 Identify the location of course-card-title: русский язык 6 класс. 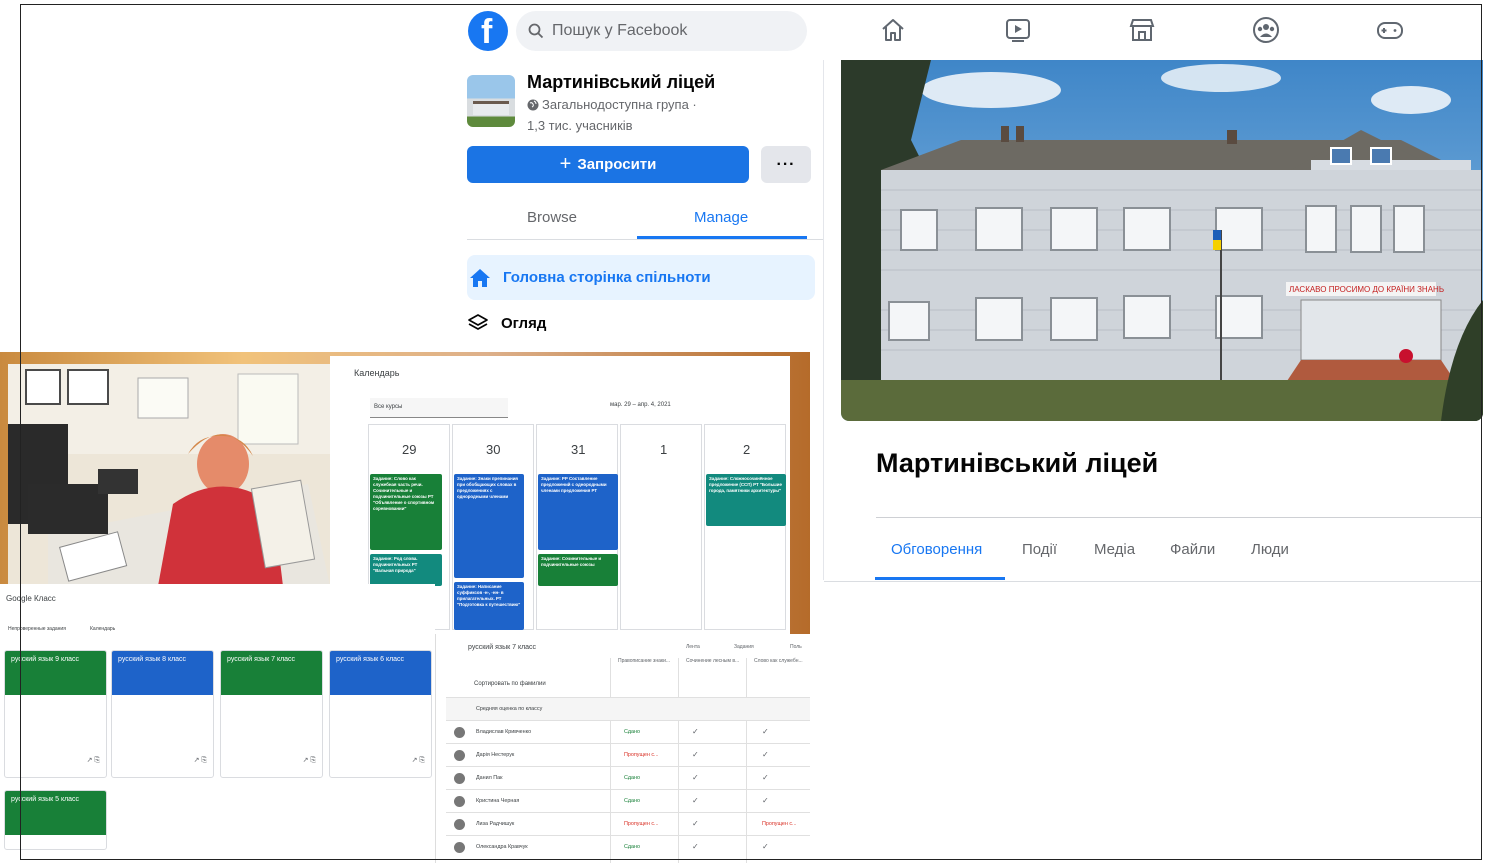
(380, 673).